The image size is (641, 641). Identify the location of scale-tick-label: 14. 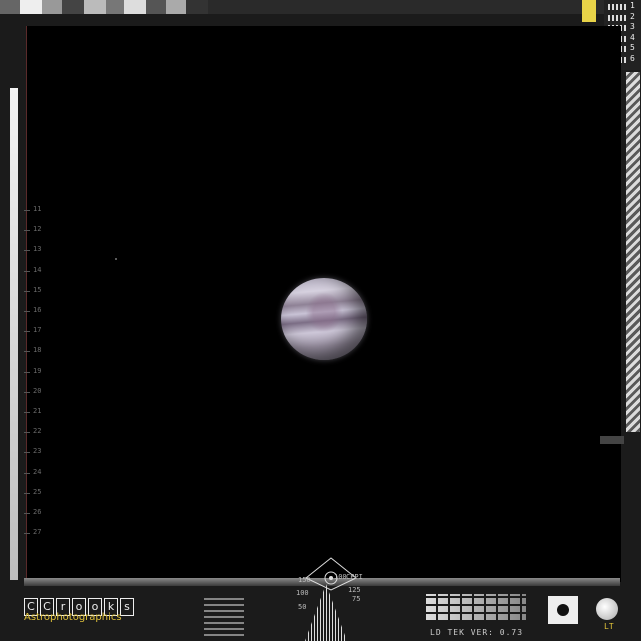
(37, 269).